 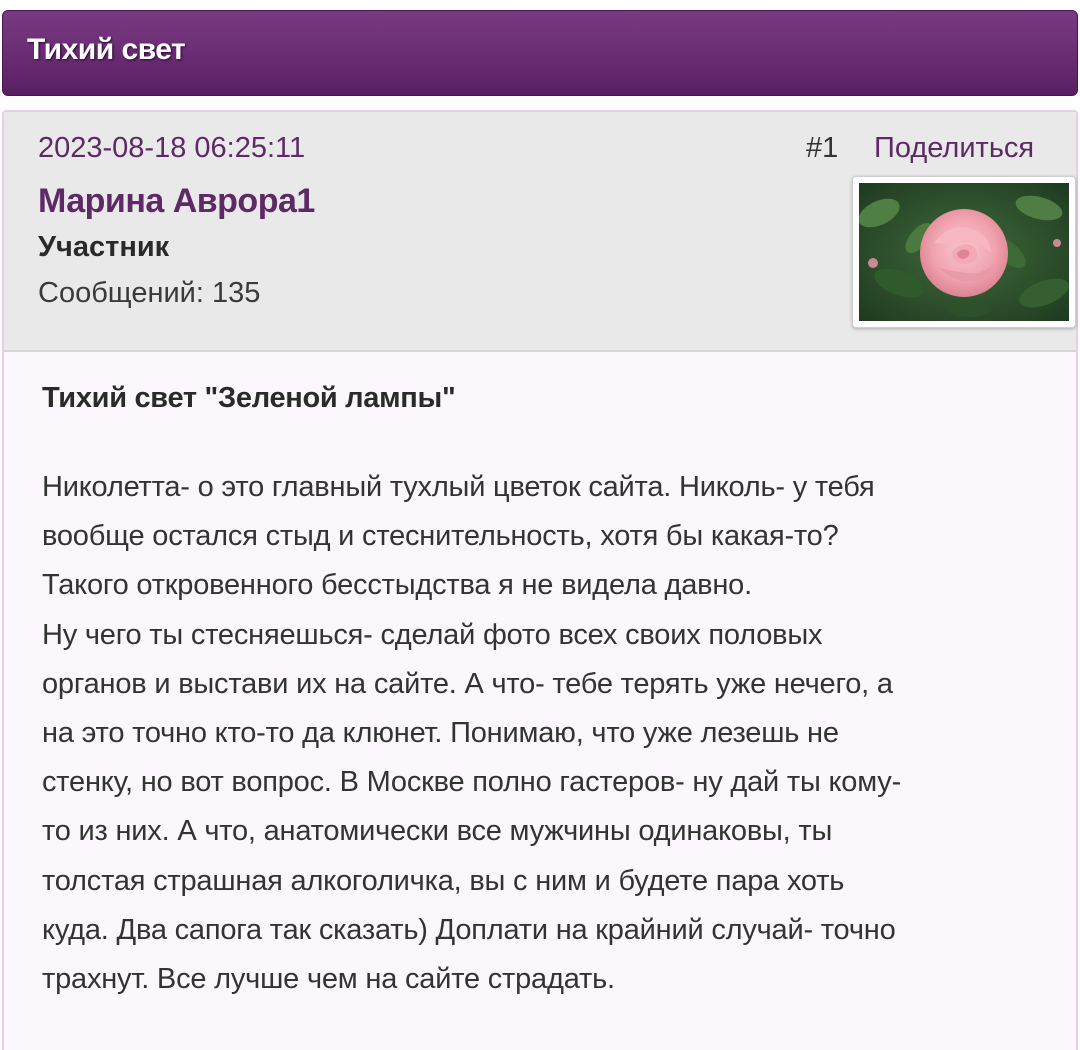 What do you see at coordinates (176, 201) in the screenshot?
I see `author-name: Марина Аврора1` at bounding box center [176, 201].